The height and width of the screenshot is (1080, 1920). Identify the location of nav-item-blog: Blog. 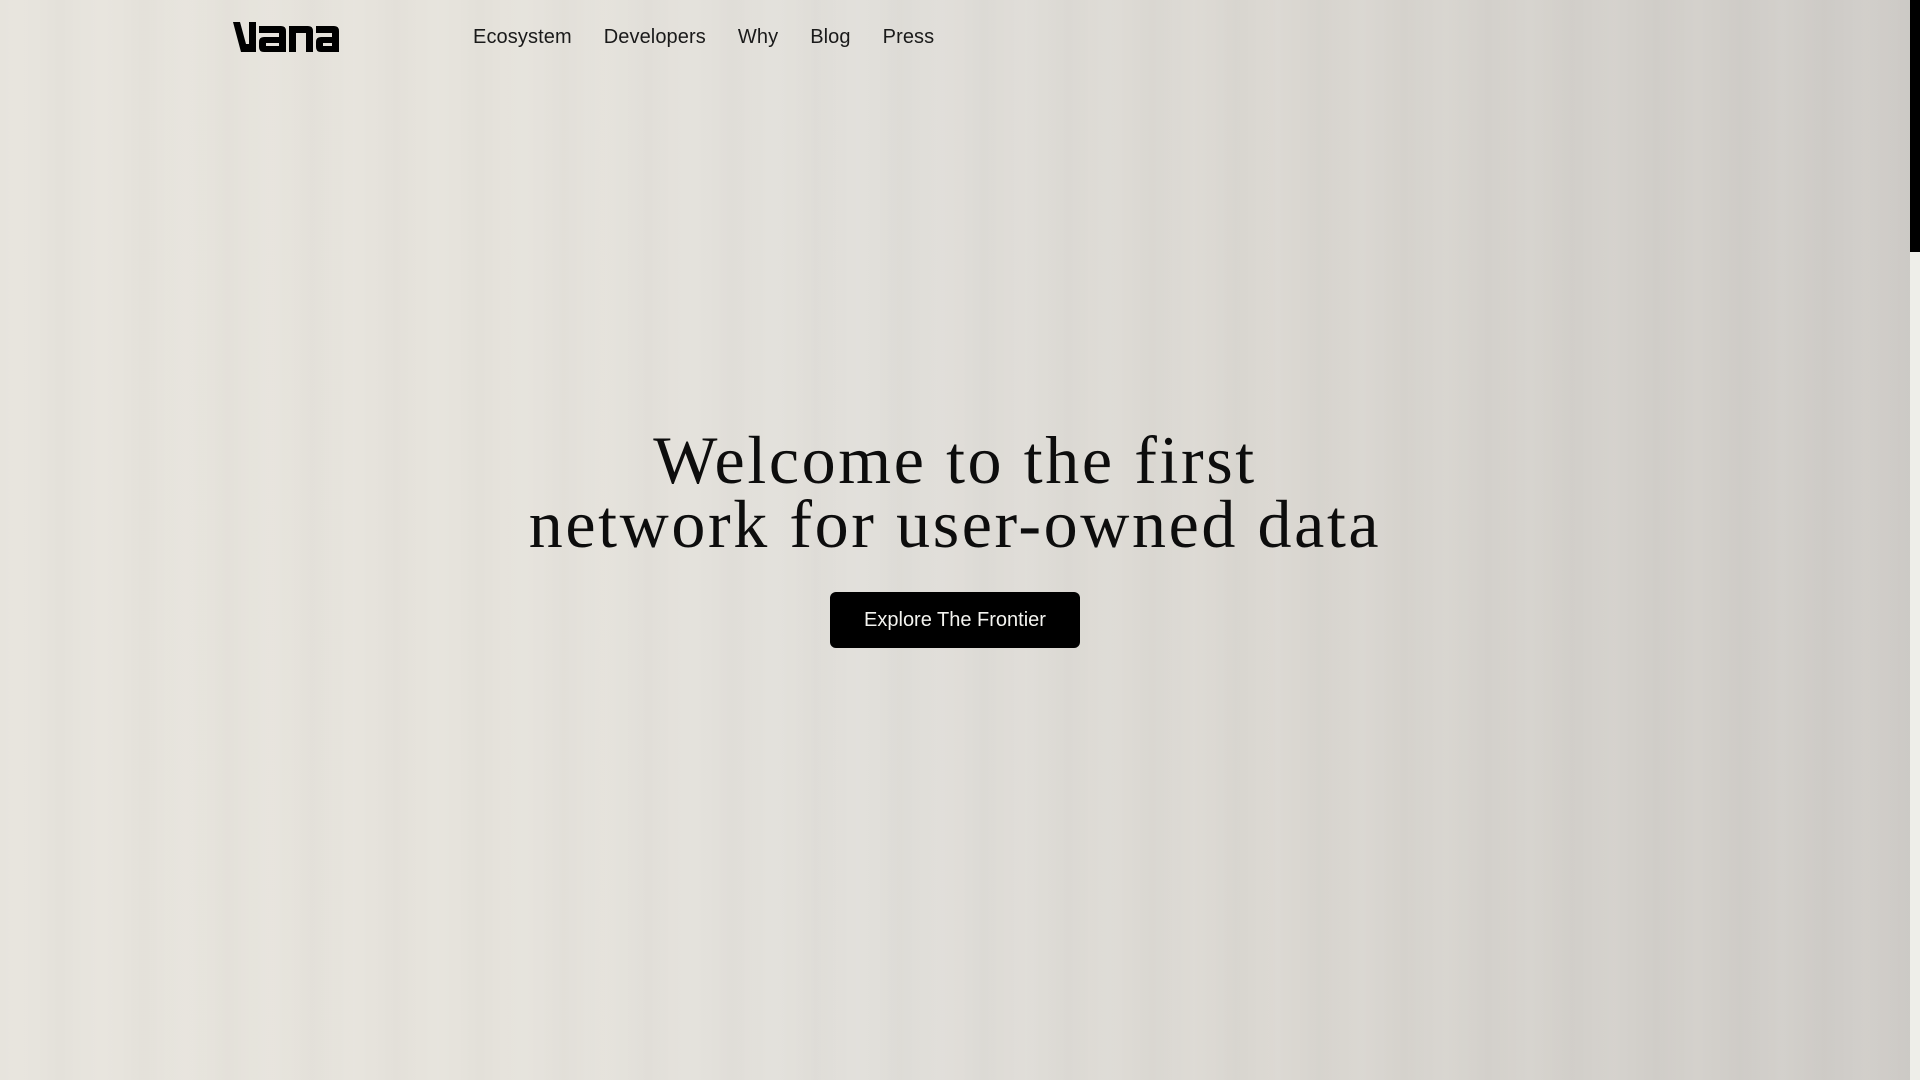
(830, 37).